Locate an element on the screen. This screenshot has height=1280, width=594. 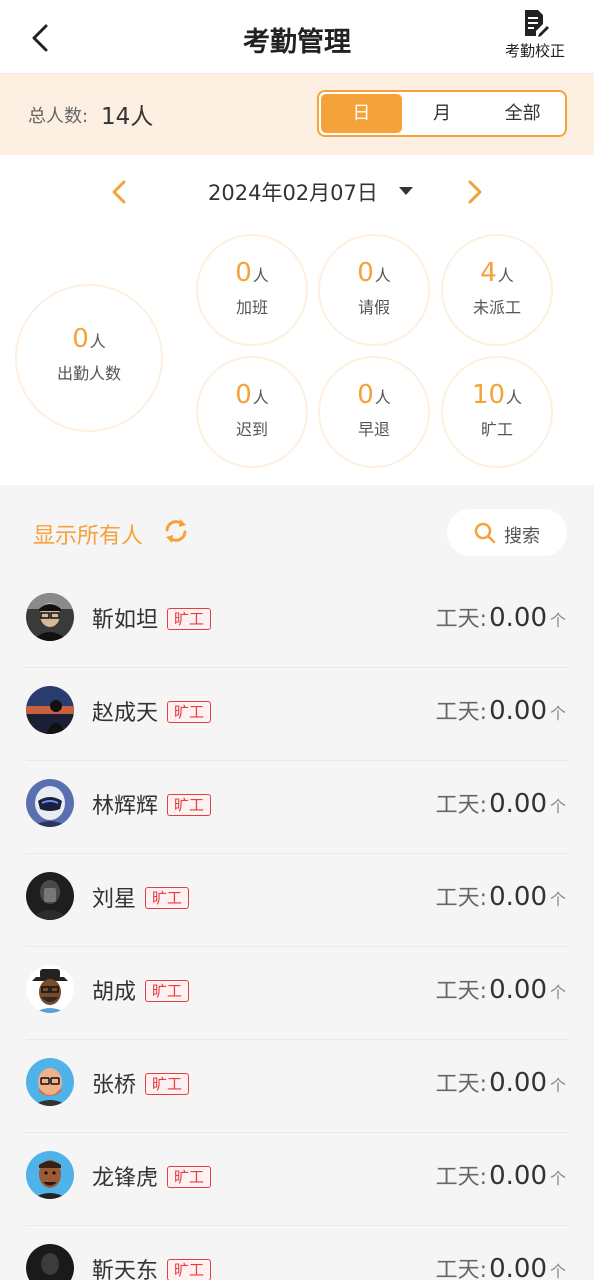
worker-name: 赵成天 旷工 is located at coordinates (152, 711).